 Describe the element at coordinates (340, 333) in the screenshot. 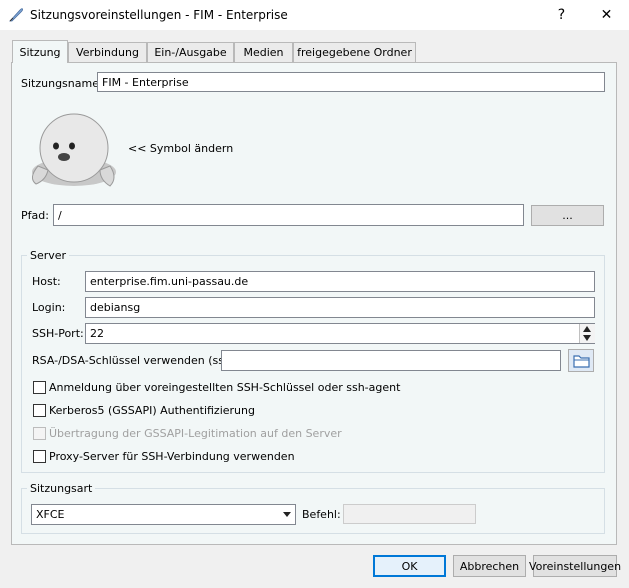

I see `ssh-port-spinbox: 22` at that location.